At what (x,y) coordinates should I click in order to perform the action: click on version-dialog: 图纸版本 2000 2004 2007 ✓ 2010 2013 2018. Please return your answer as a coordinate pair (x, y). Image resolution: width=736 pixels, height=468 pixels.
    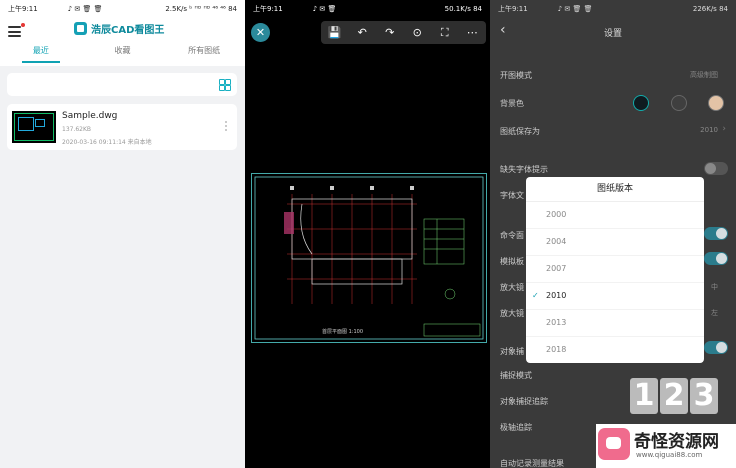
    Looking at the image, I should click on (615, 270).